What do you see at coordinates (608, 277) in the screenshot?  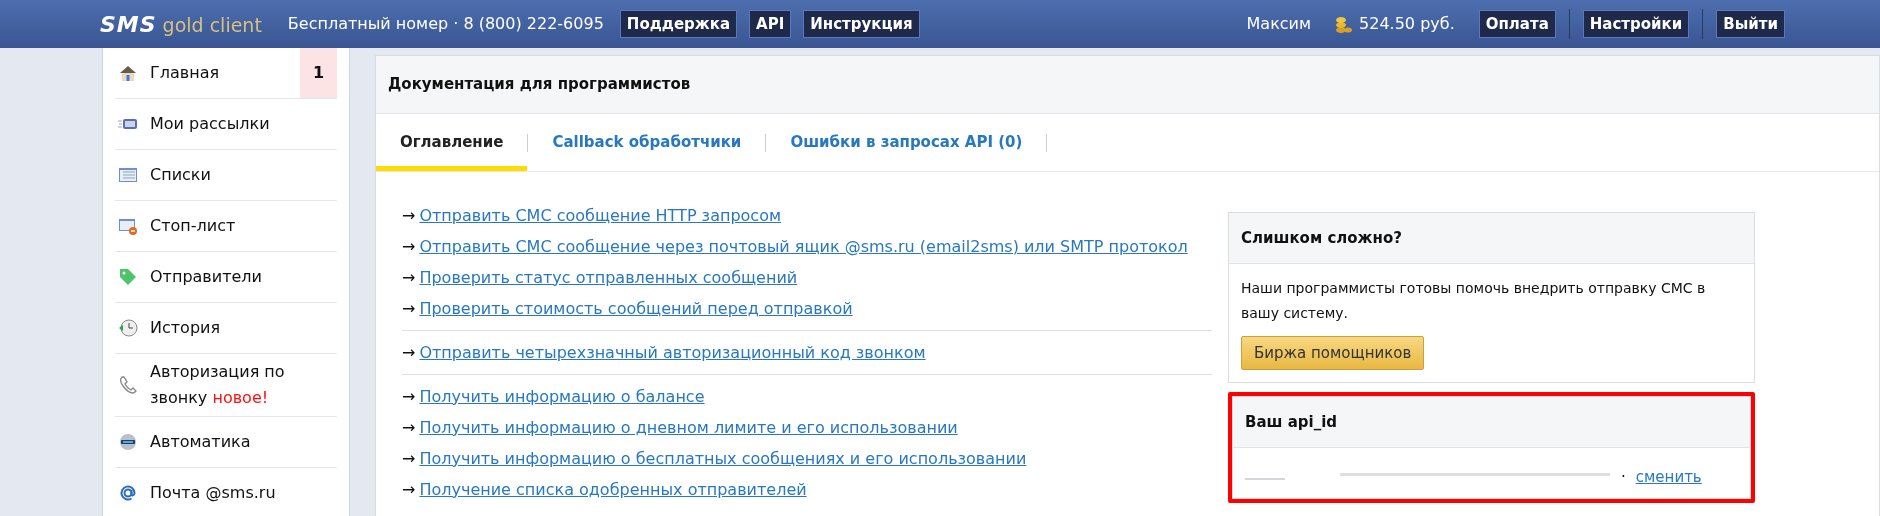 I see `doc-link: Проверить статус отправленных сообщений` at bounding box center [608, 277].